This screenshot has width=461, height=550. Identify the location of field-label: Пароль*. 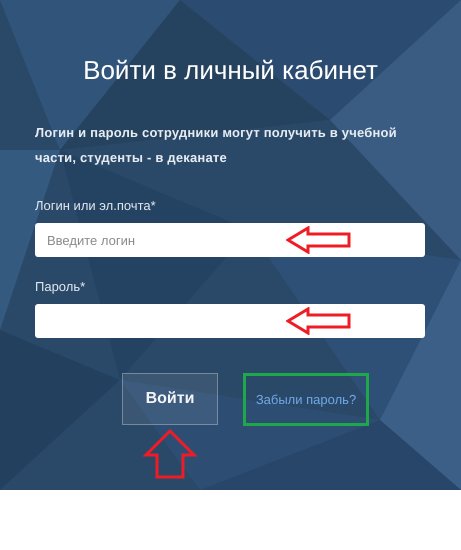
(60, 286).